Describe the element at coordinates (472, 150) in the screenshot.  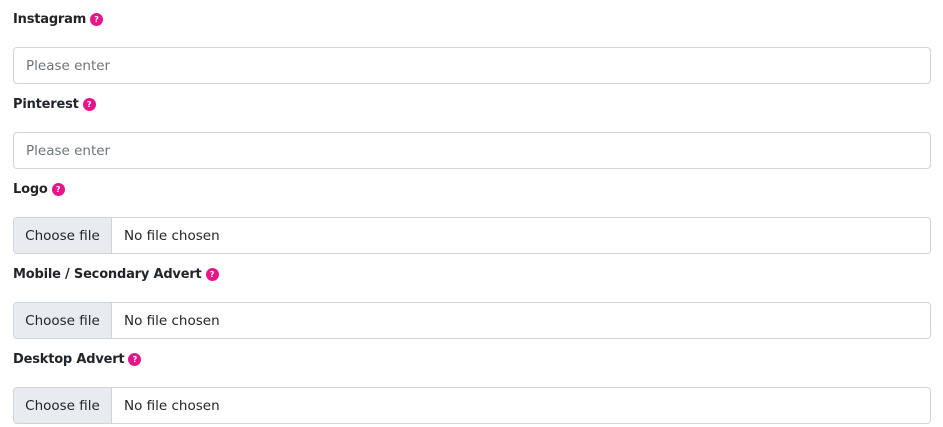
I see `pinterest-input` at that location.